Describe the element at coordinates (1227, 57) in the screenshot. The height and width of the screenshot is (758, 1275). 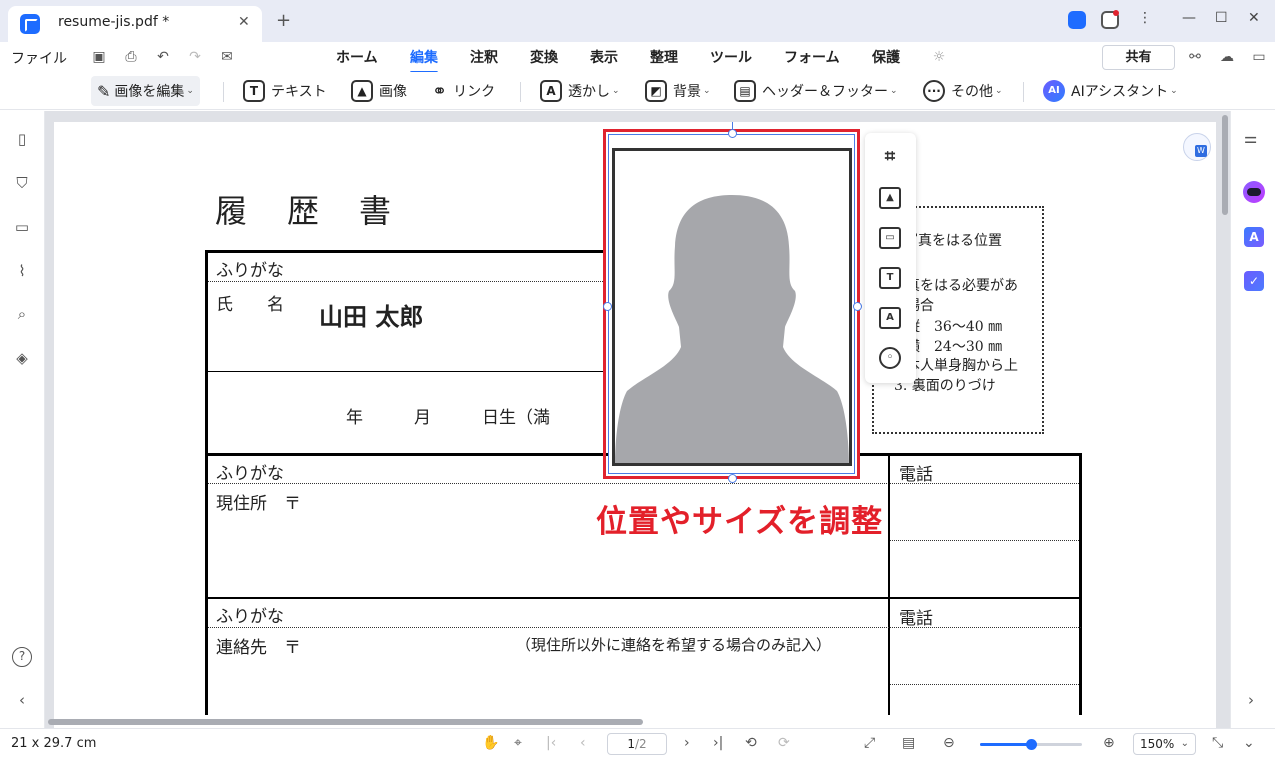
I see `upload-icon: ☁` at that location.